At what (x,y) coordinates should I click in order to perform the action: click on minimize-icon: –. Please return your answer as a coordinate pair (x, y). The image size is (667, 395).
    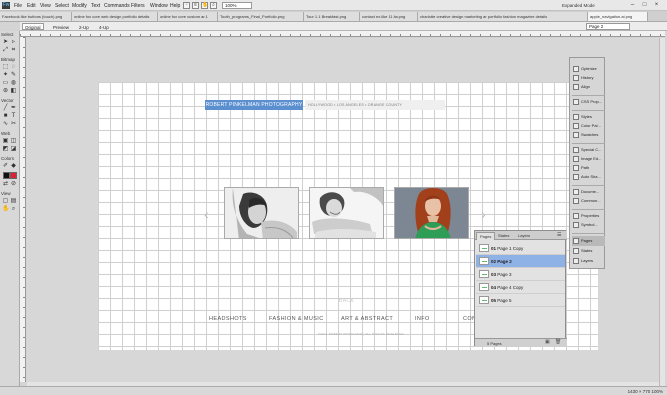
    Looking at the image, I should click on (632, 5).